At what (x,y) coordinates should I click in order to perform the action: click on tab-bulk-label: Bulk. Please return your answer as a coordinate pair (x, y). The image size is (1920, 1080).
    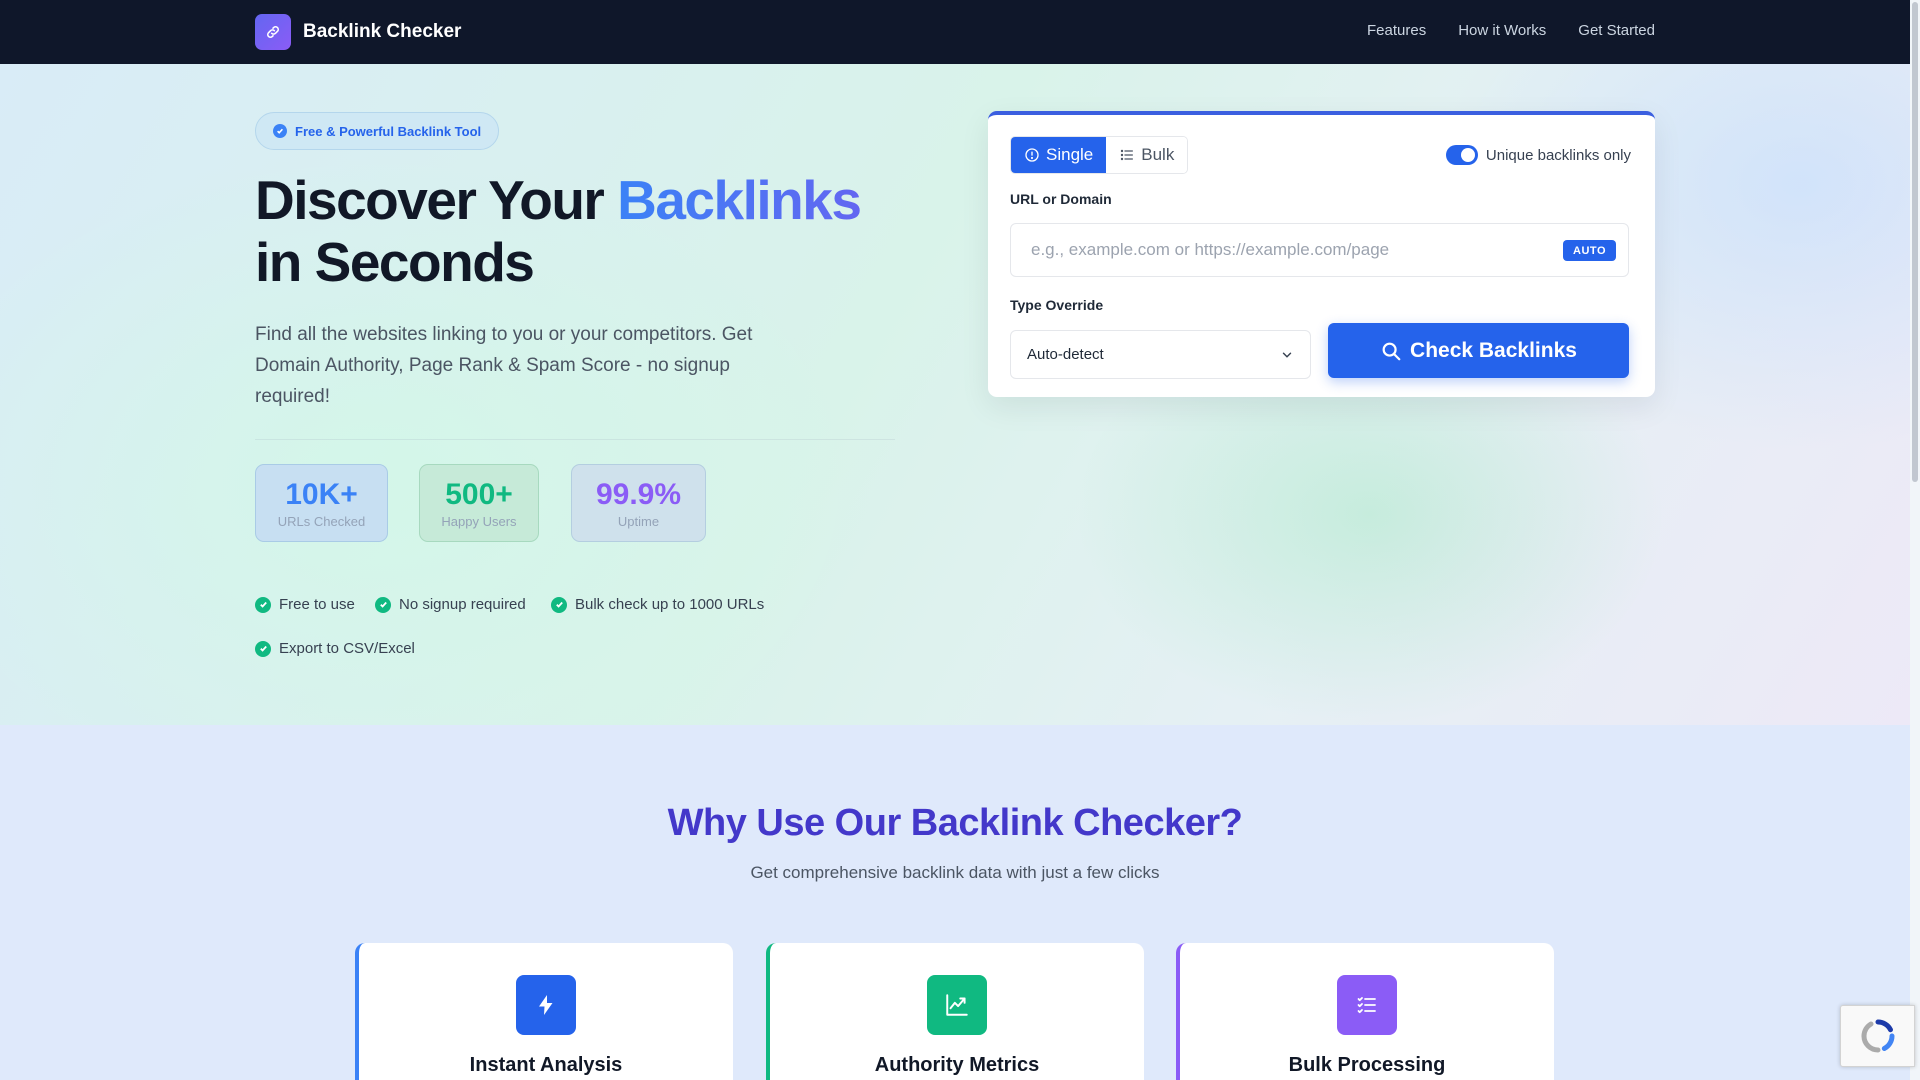
    Looking at the image, I should click on (1158, 154).